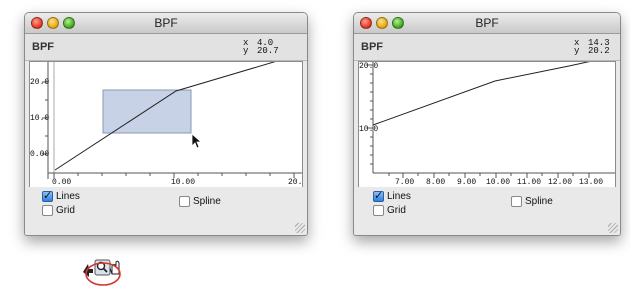  What do you see at coordinates (487, 47) in the screenshot?
I see `editor-header: BPF x 14.3 y 20.2` at bounding box center [487, 47].